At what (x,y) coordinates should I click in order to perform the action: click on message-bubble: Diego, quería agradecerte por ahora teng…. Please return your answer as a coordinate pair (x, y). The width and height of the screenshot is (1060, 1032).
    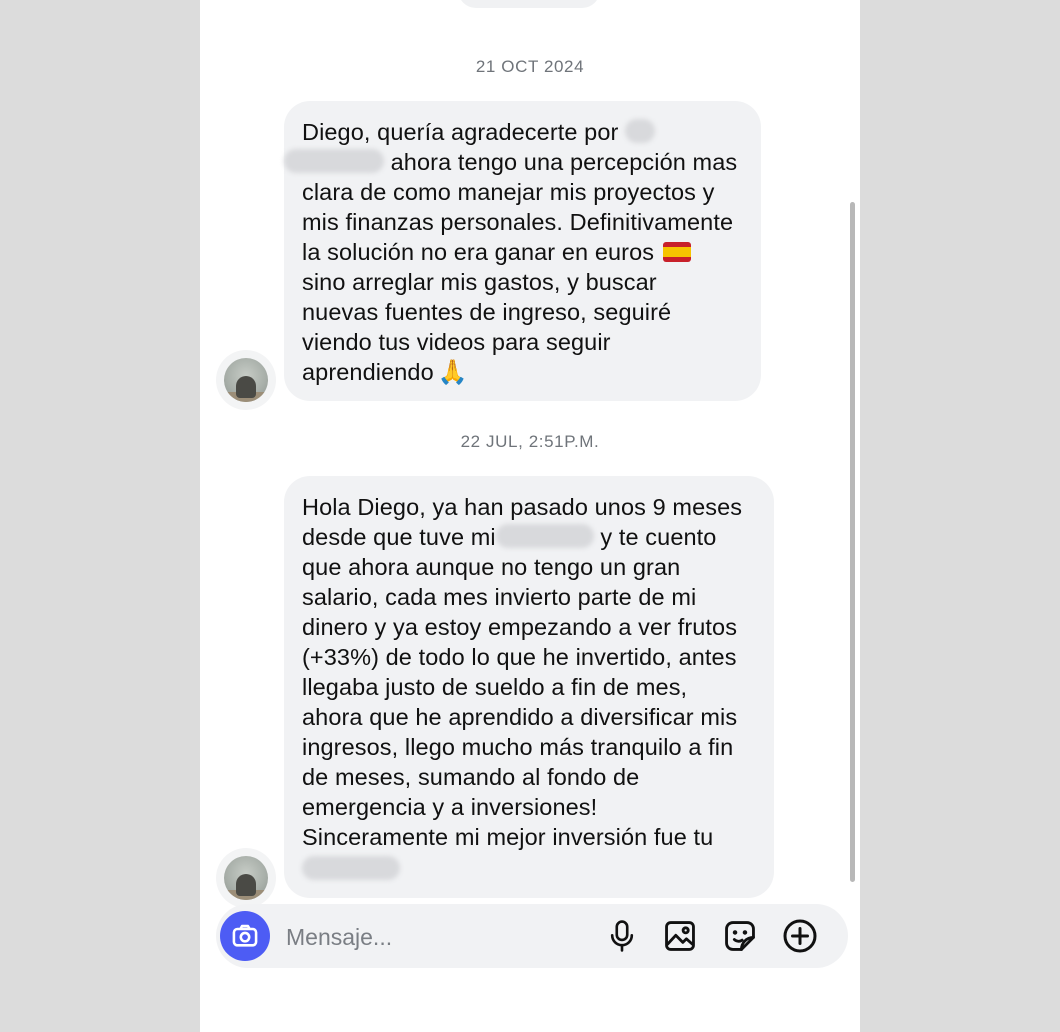
    Looking at the image, I should click on (522, 251).